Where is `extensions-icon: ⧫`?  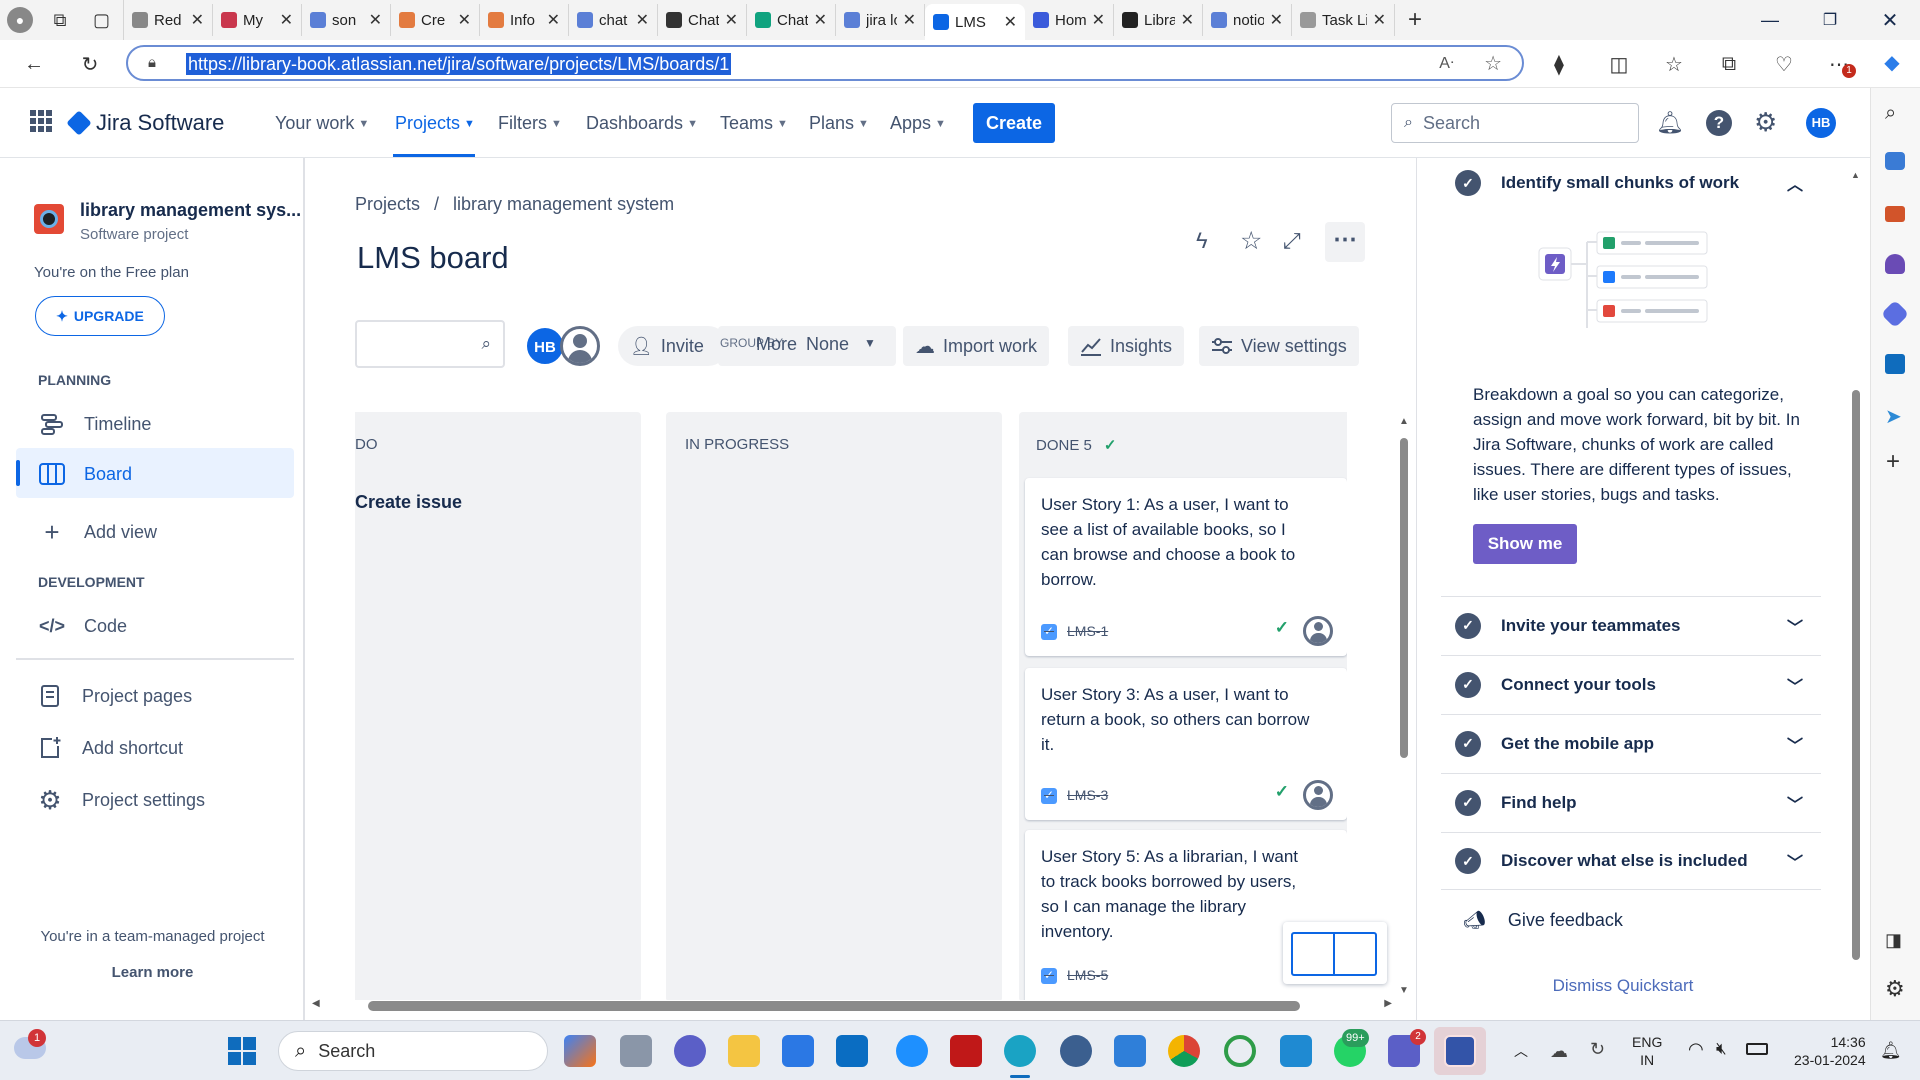
extensions-icon: ⧫ is located at coordinates (1559, 64).